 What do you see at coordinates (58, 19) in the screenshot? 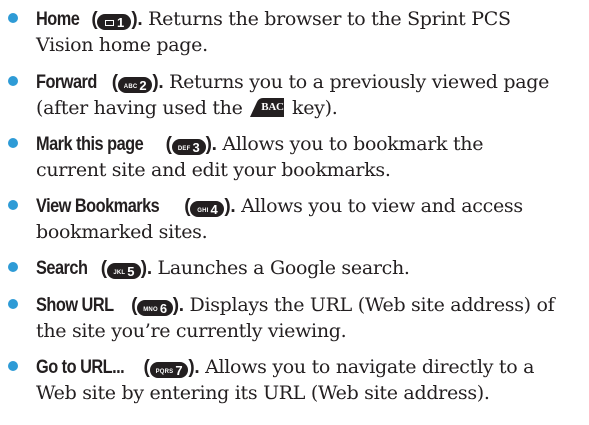
I see `item-title: Home` at bounding box center [58, 19].